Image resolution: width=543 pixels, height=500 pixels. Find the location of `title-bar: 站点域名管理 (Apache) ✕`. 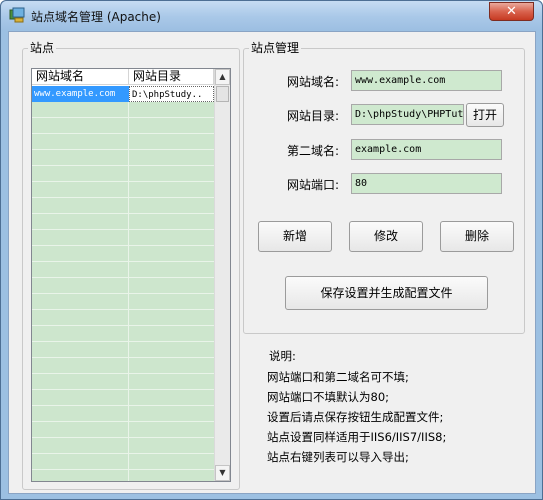

title-bar: 站点域名管理 (Apache) ✕ is located at coordinates (271, 15).